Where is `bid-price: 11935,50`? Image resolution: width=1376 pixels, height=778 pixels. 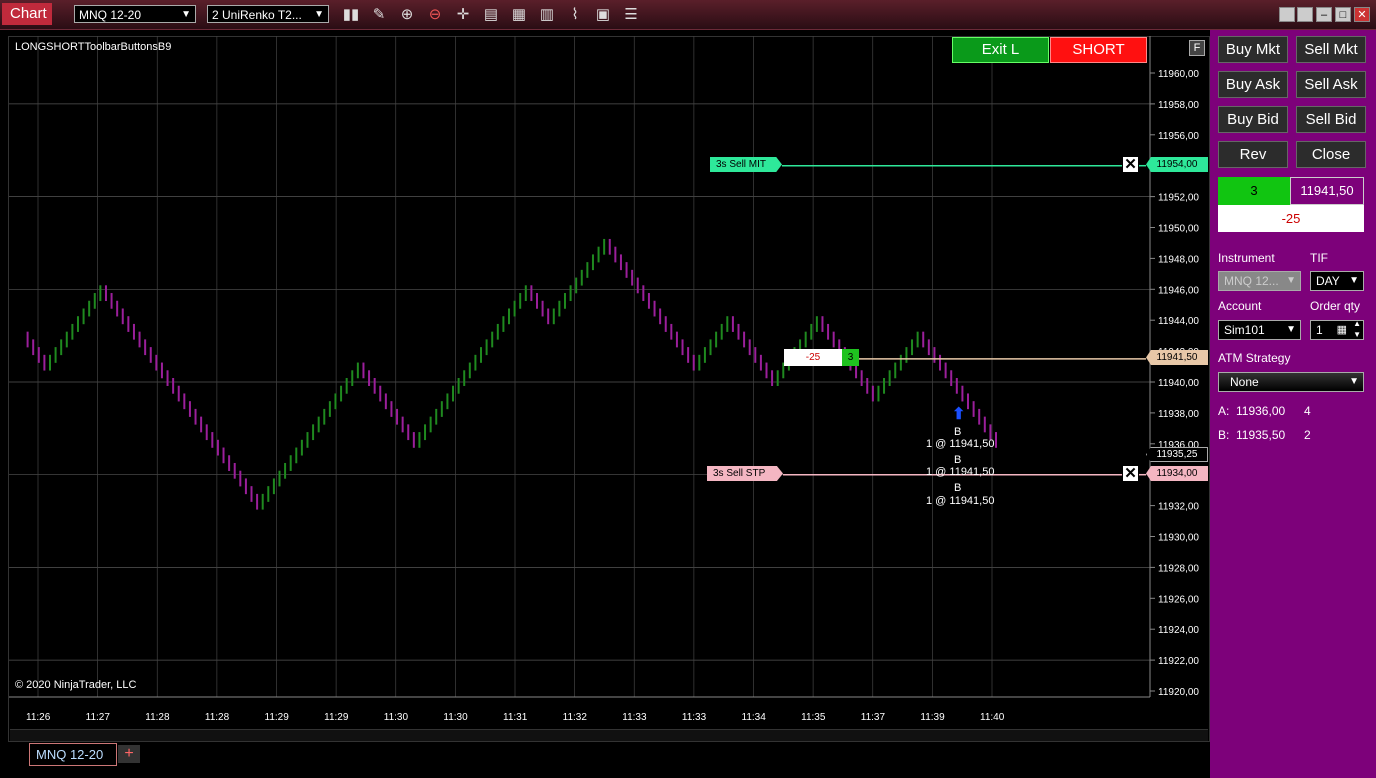 bid-price: 11935,50 is located at coordinates (1261, 435).